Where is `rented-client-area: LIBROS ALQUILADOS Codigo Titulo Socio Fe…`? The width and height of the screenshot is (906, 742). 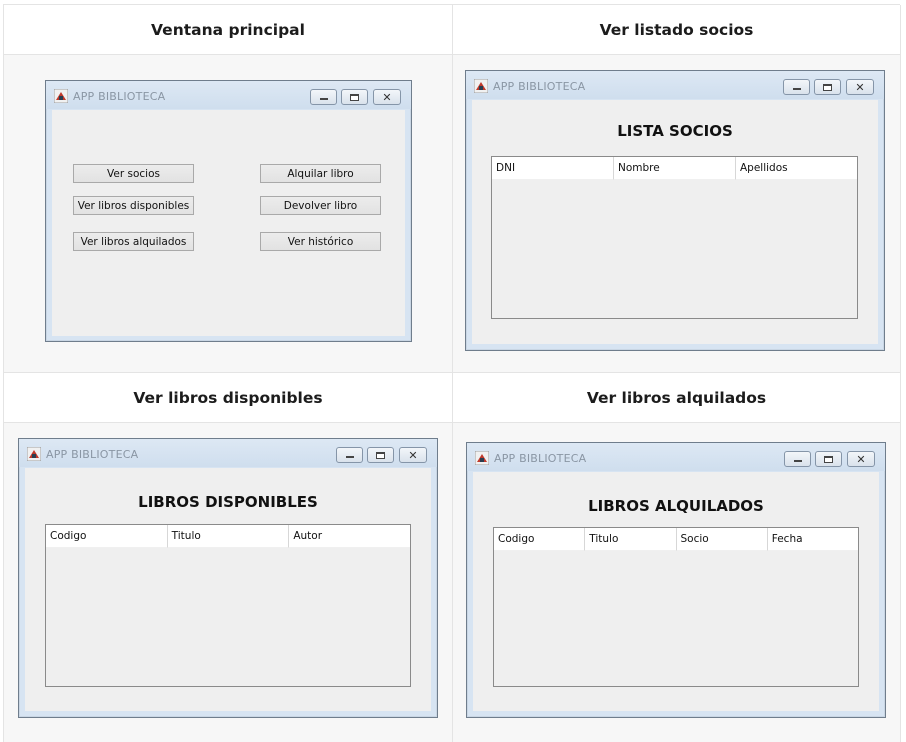
rented-client-area: LIBROS ALQUILADOS Codigo Titulo Socio Fe… is located at coordinates (676, 591).